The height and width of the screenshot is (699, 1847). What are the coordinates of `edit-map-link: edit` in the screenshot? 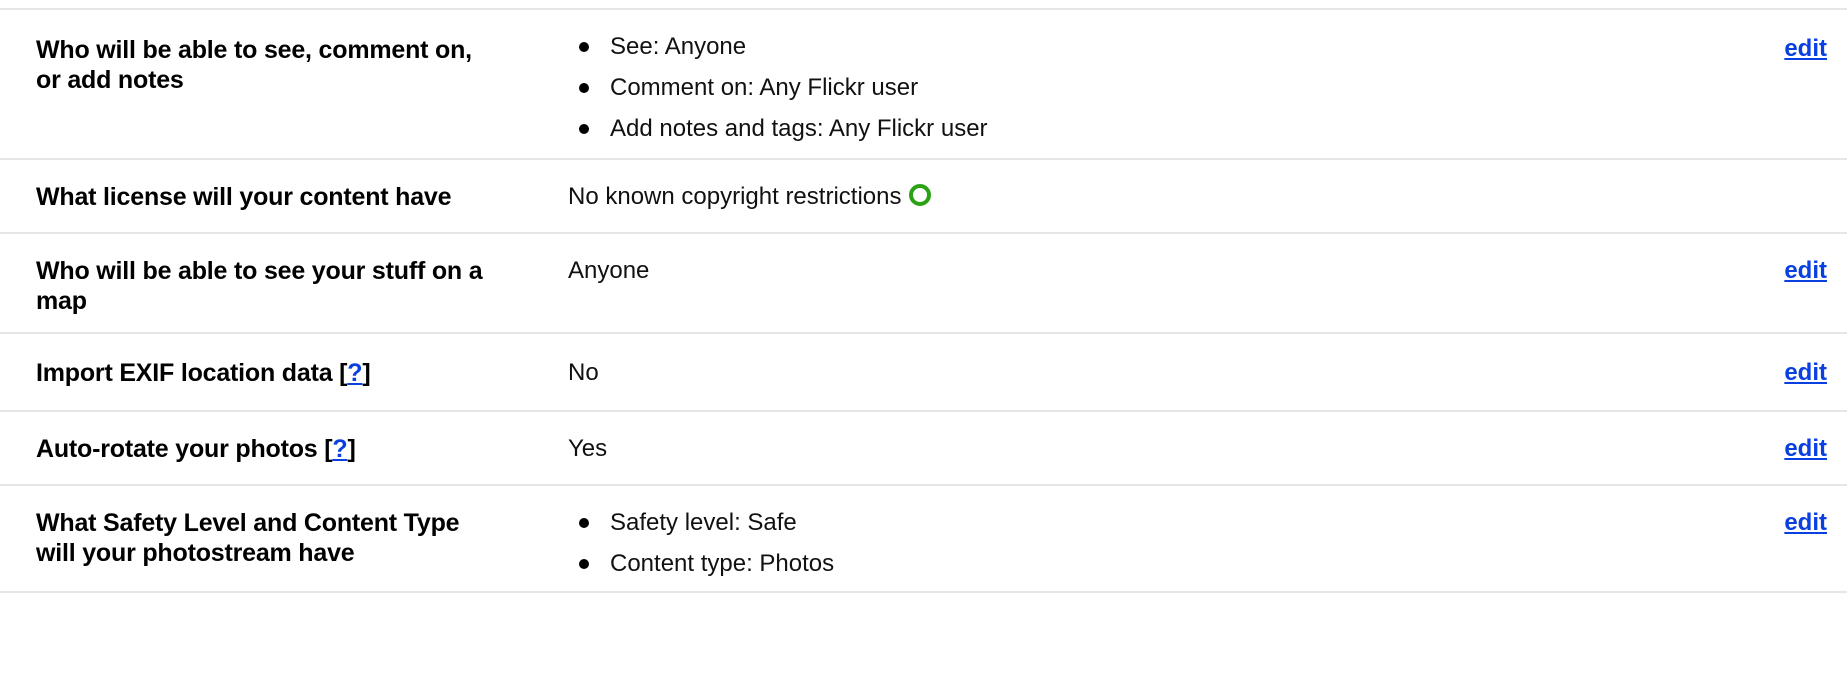 It's located at (1805, 271).